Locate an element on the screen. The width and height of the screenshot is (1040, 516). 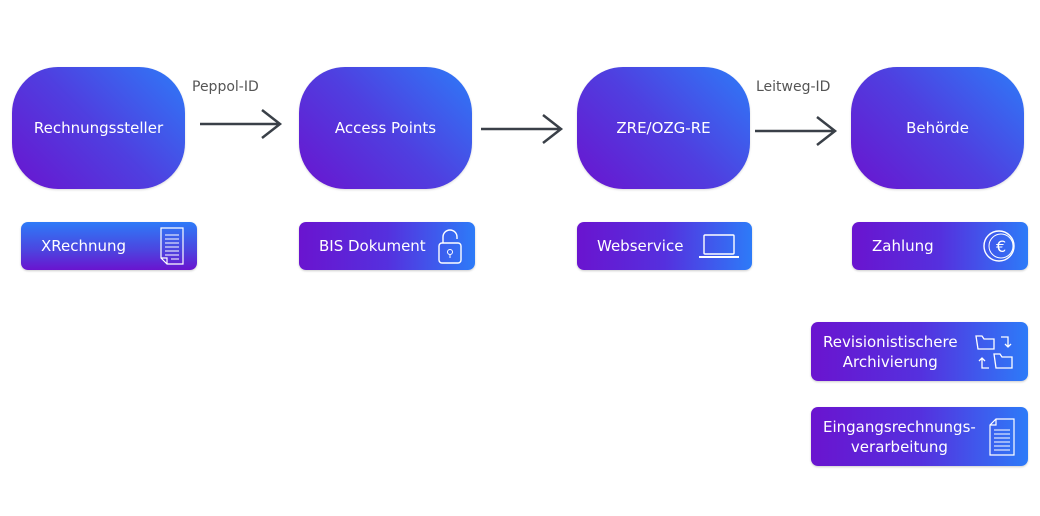
node-label: Rechnungssteller is located at coordinates (98, 128).